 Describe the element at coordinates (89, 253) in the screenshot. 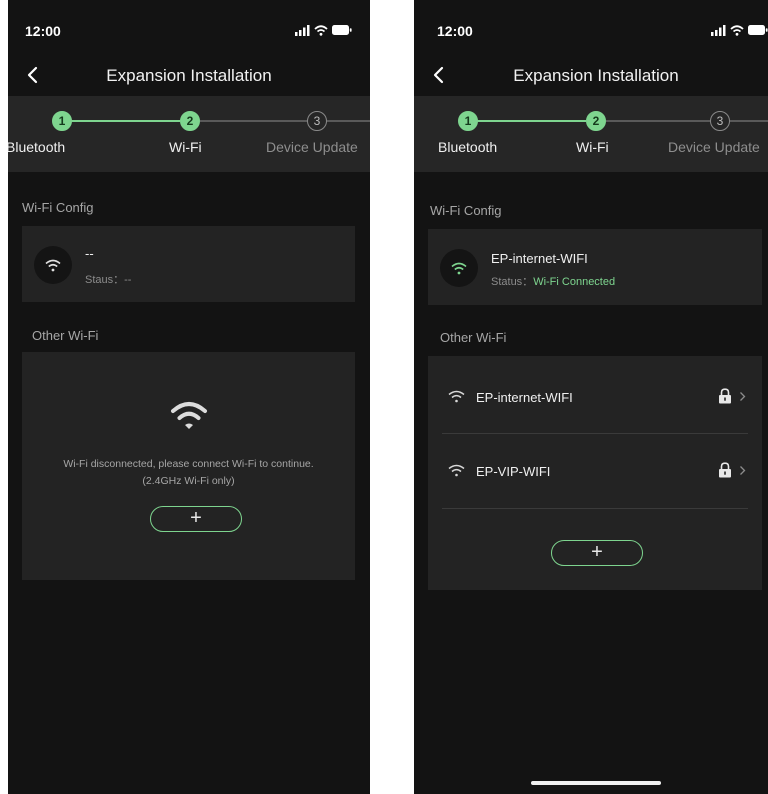

I see `current-network-name: --` at that location.